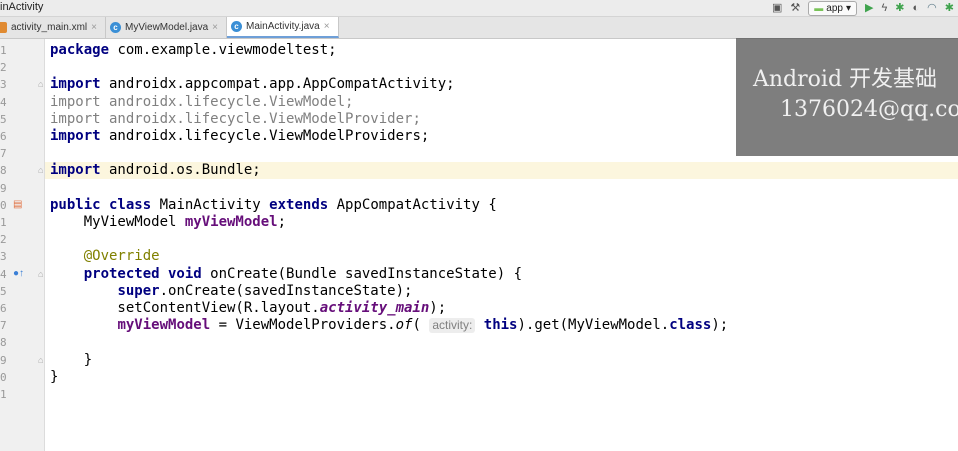 Image resolution: width=958 pixels, height=451 pixels. What do you see at coordinates (884, 8) in the screenshot?
I see `apply-changes-icon: ϟ` at bounding box center [884, 8].